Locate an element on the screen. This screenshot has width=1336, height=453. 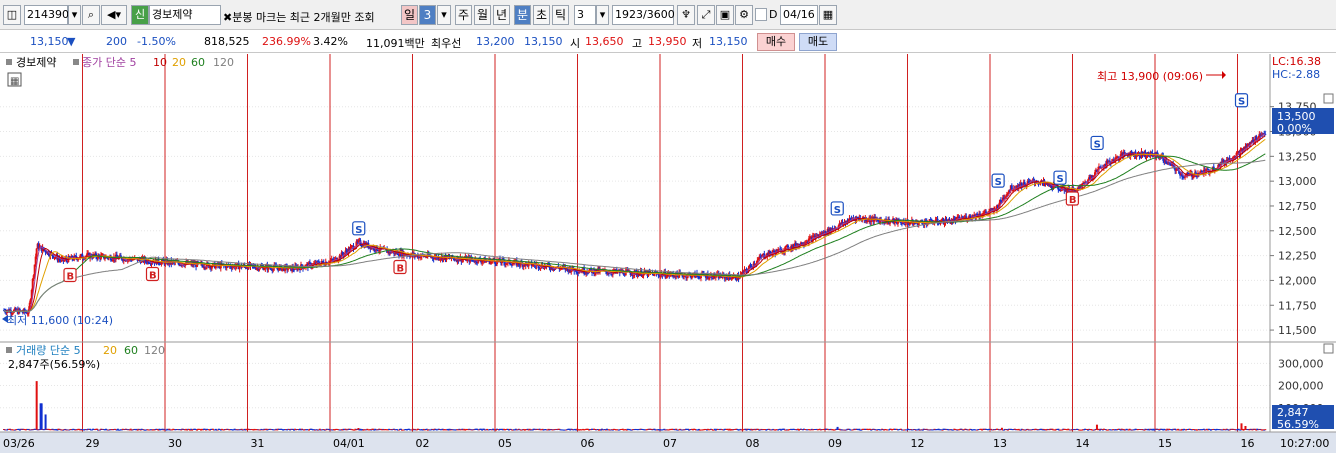
legend-stock-name: 경보제약 is located at coordinates (36, 62).